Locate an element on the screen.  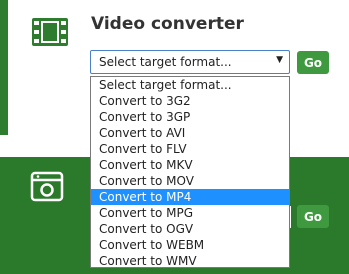
camera-window-icon is located at coordinates (47, 186).